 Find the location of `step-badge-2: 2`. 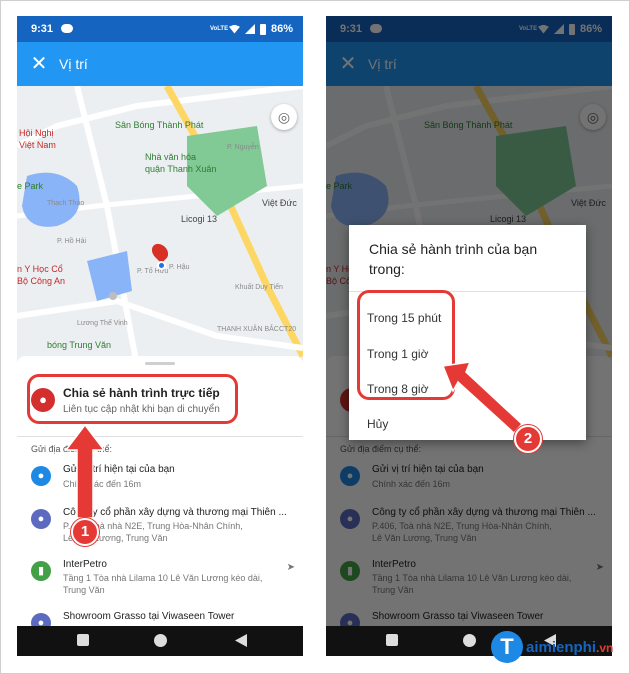

step-badge-2: 2 is located at coordinates (528, 439).